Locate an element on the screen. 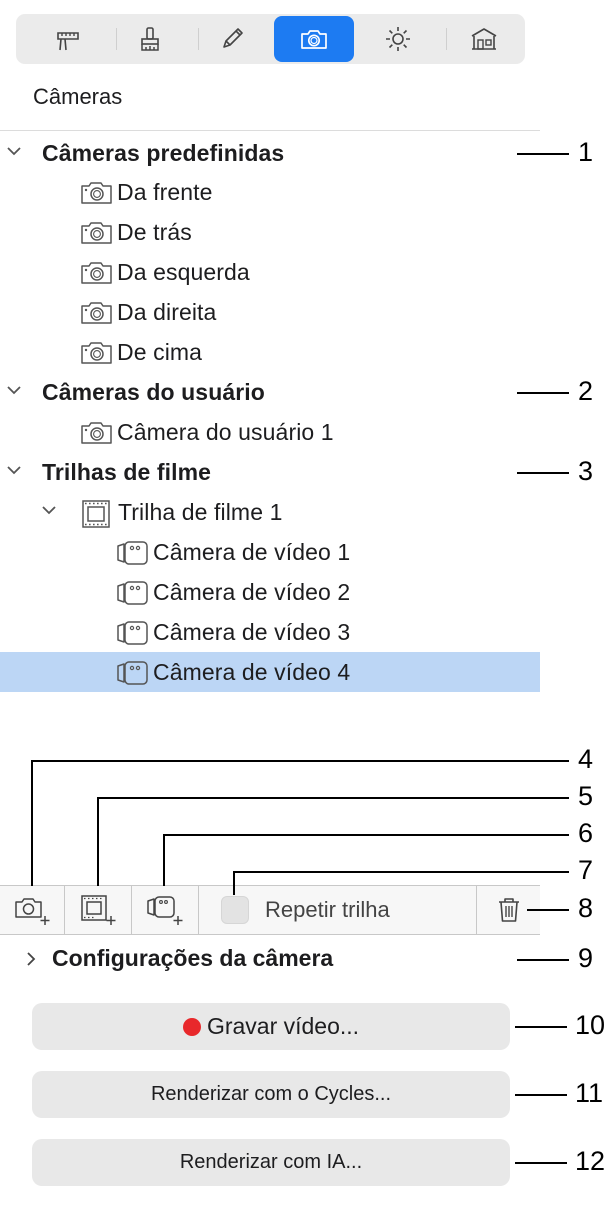  callout-11: 11 is located at coordinates (589, 1093).